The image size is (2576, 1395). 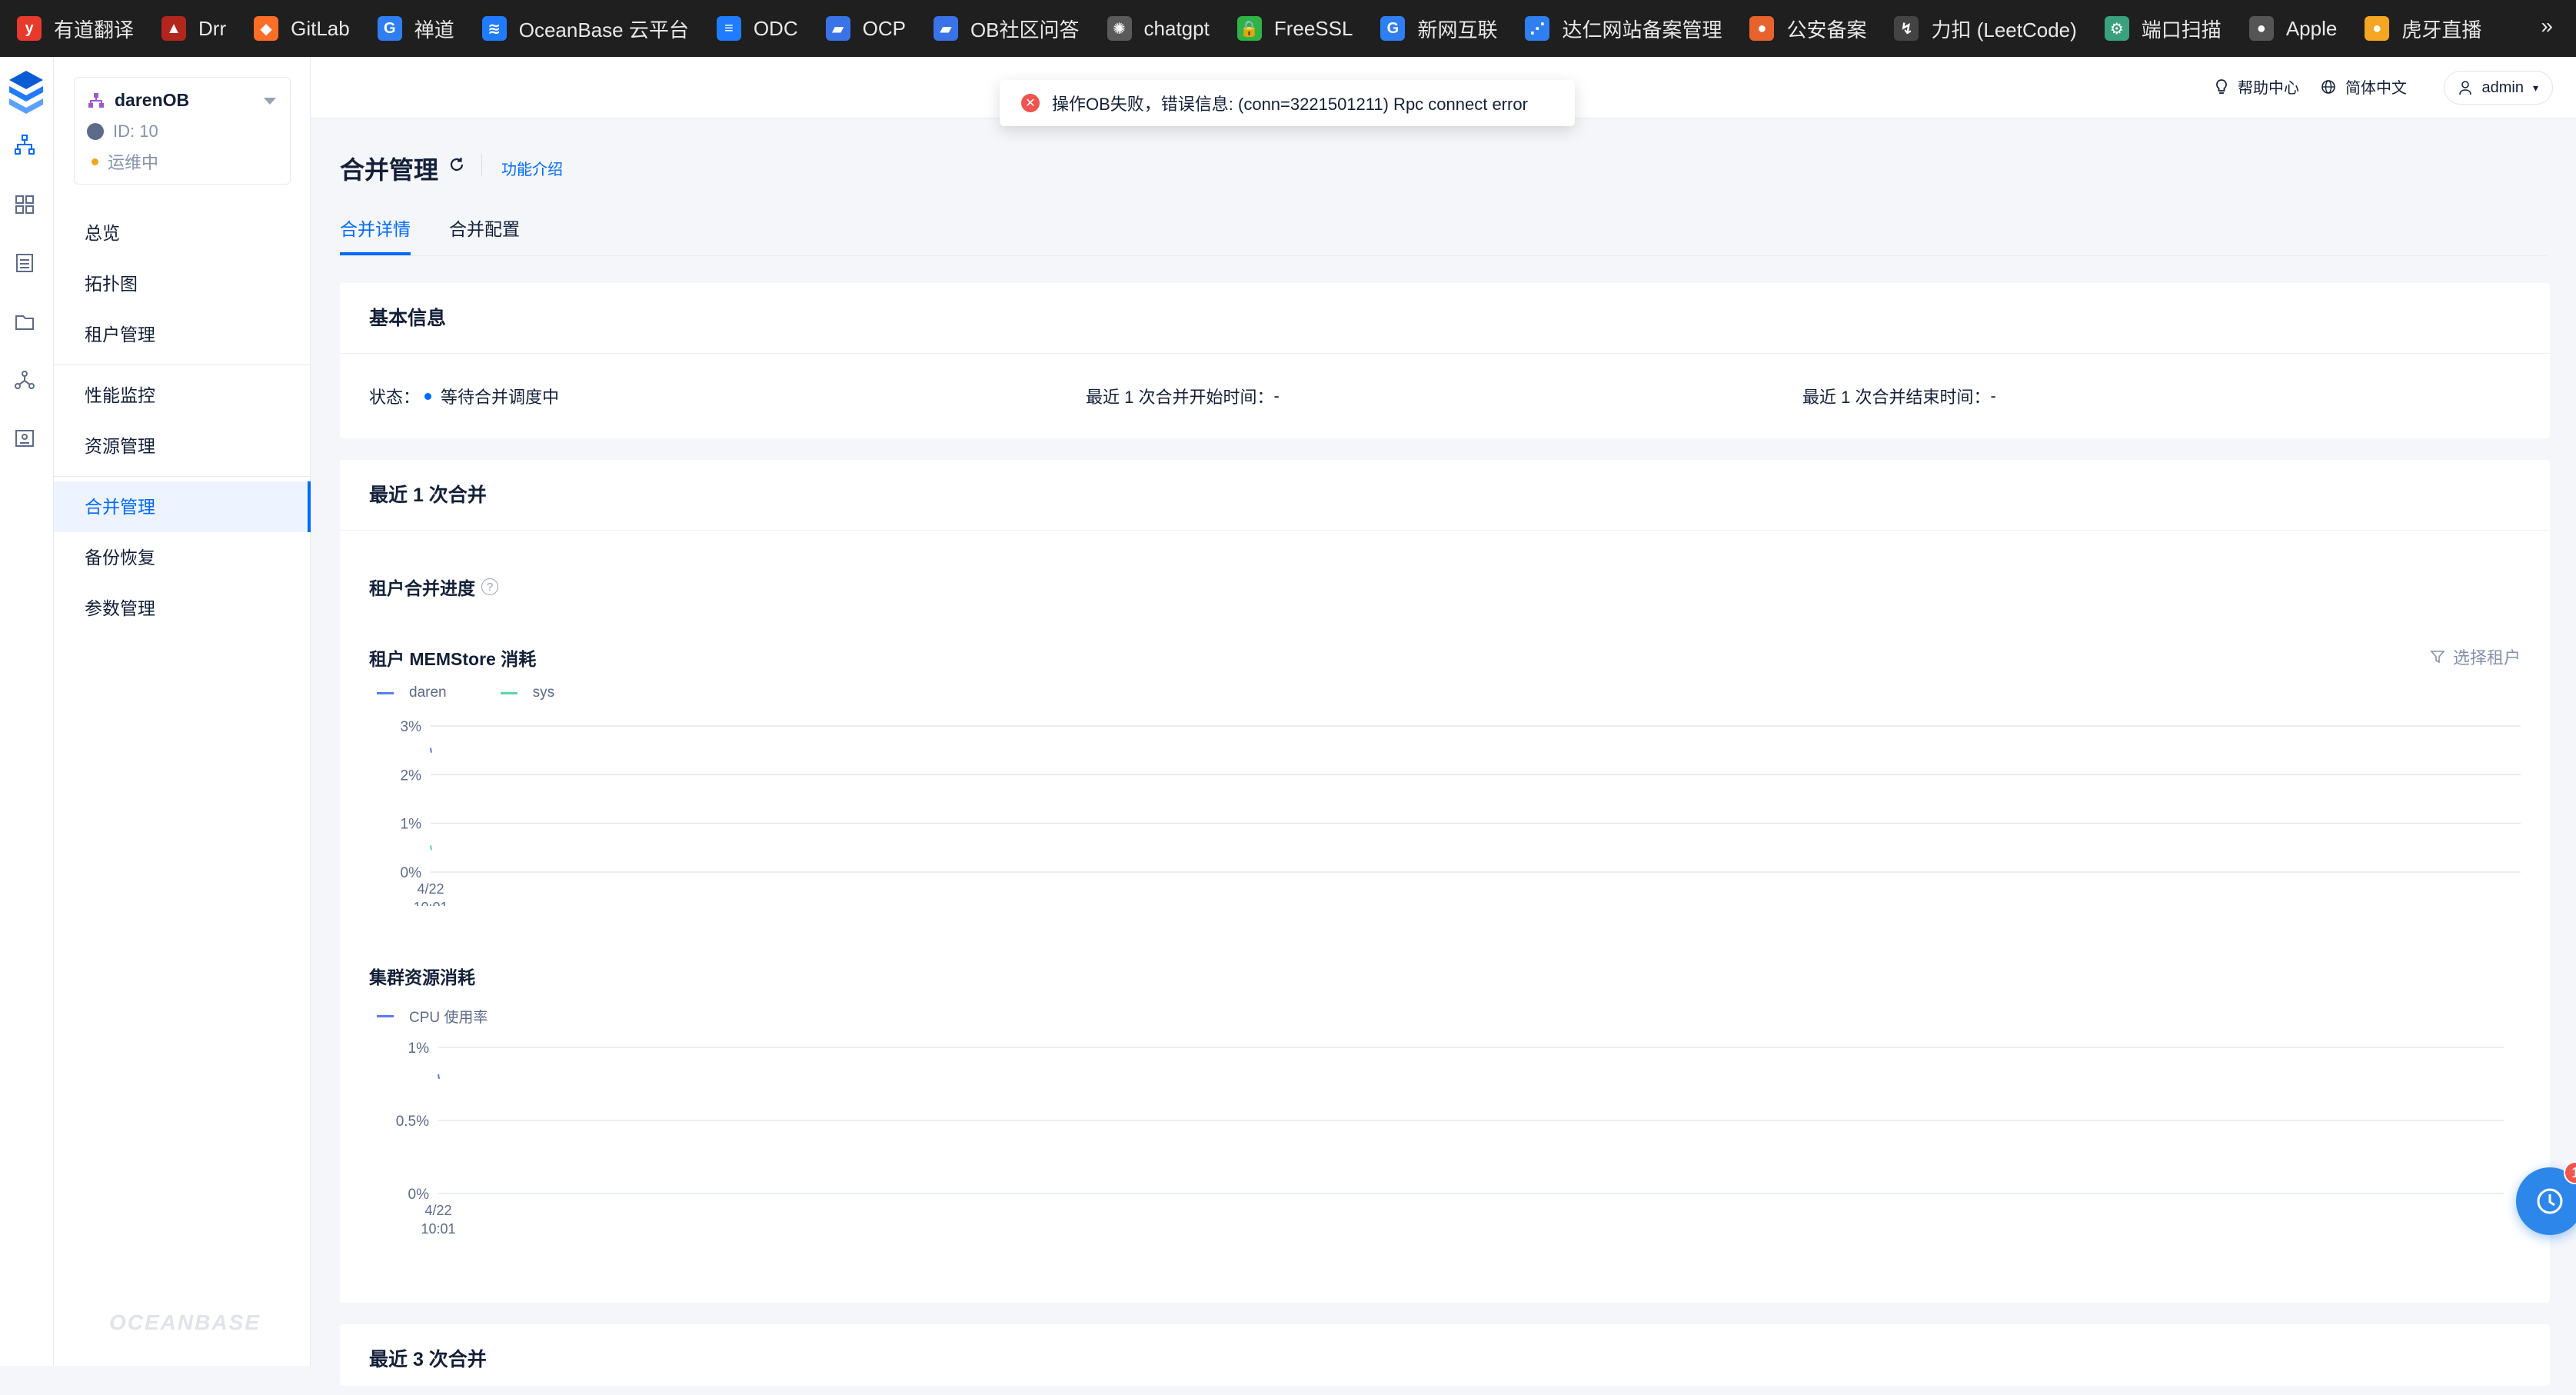 What do you see at coordinates (2004, 30) in the screenshot?
I see `bookmark-label: 力扣 (LeetCode)` at bounding box center [2004, 30].